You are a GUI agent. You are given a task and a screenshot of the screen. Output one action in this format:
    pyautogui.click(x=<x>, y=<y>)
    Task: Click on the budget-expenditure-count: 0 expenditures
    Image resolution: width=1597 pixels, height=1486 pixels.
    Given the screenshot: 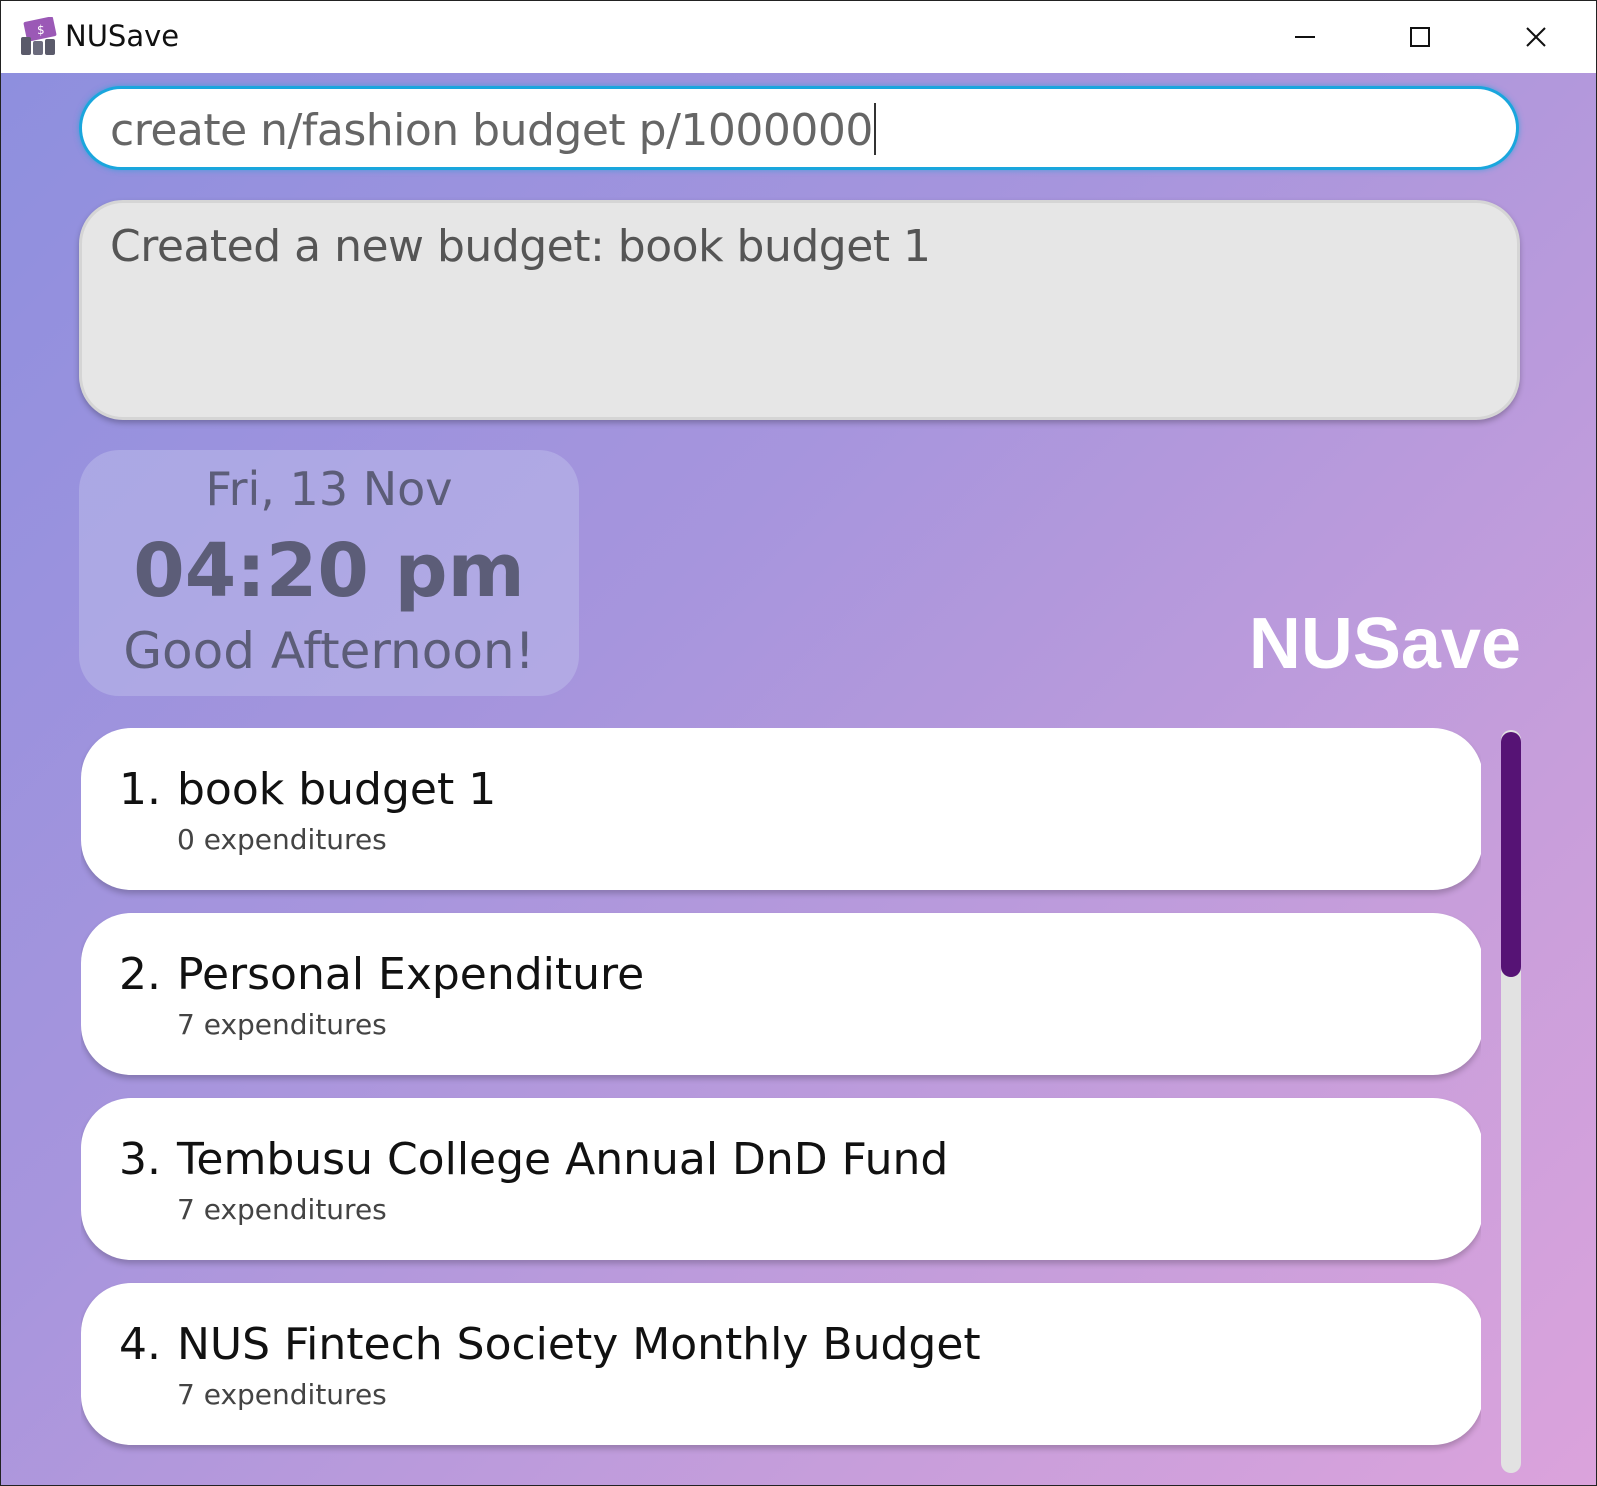 What is the action you would take?
    pyautogui.click(x=282, y=839)
    